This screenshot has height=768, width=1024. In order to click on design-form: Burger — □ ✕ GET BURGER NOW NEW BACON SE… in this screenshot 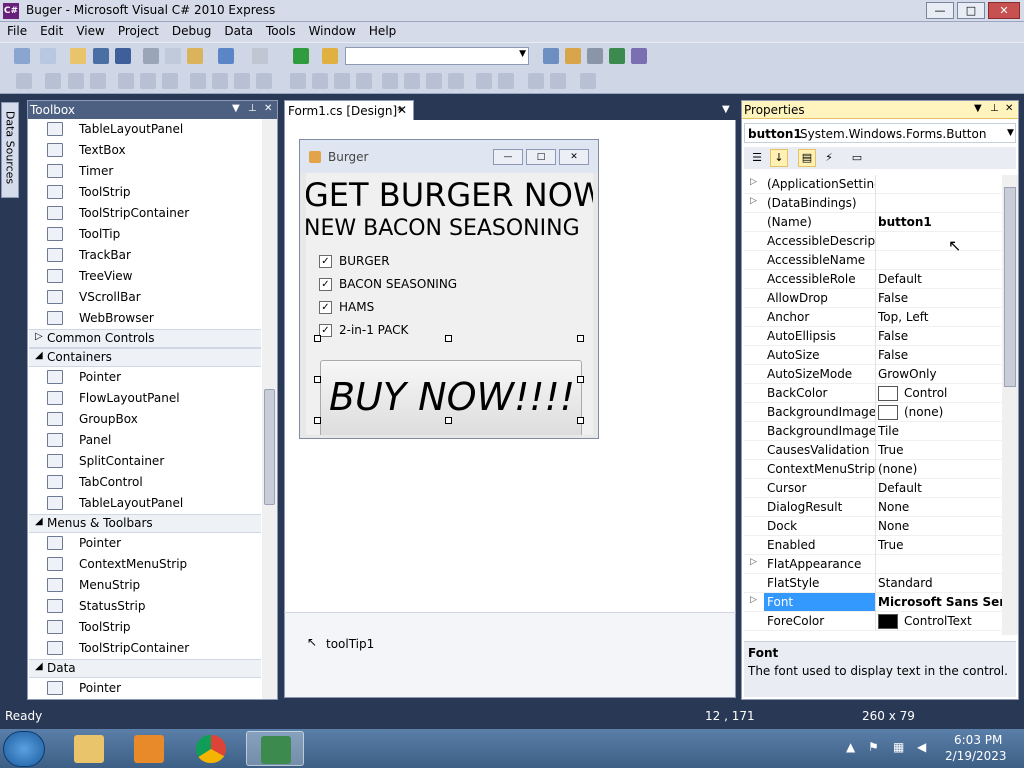, I will do `click(449, 289)`.